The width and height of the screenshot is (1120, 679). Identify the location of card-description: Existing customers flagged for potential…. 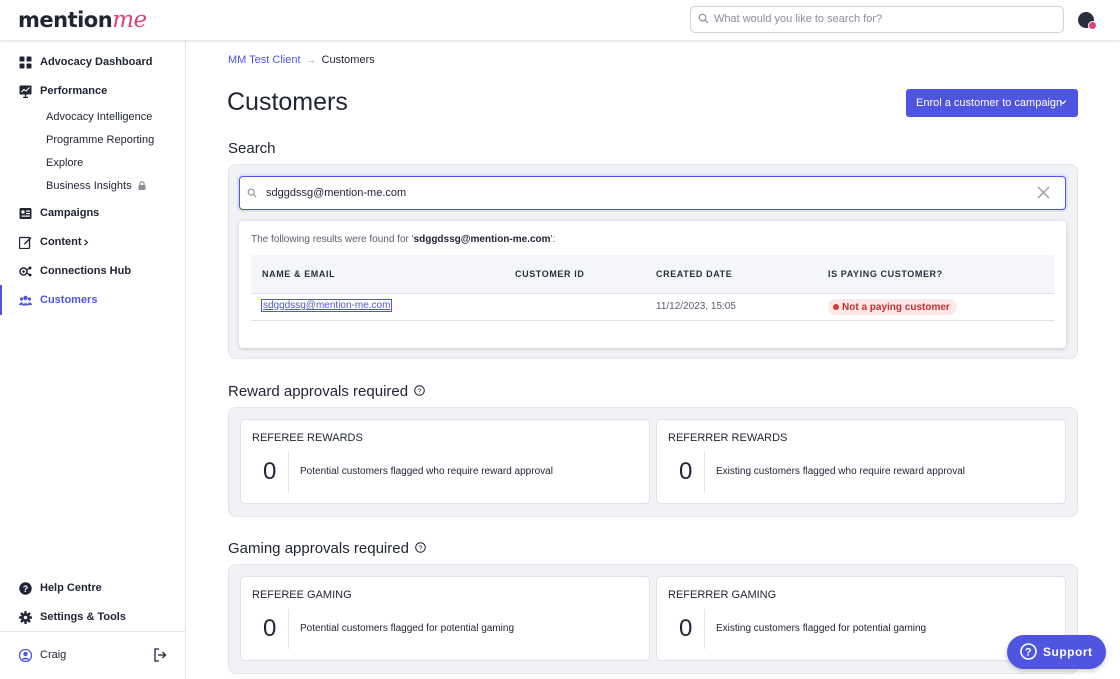
(821, 628).